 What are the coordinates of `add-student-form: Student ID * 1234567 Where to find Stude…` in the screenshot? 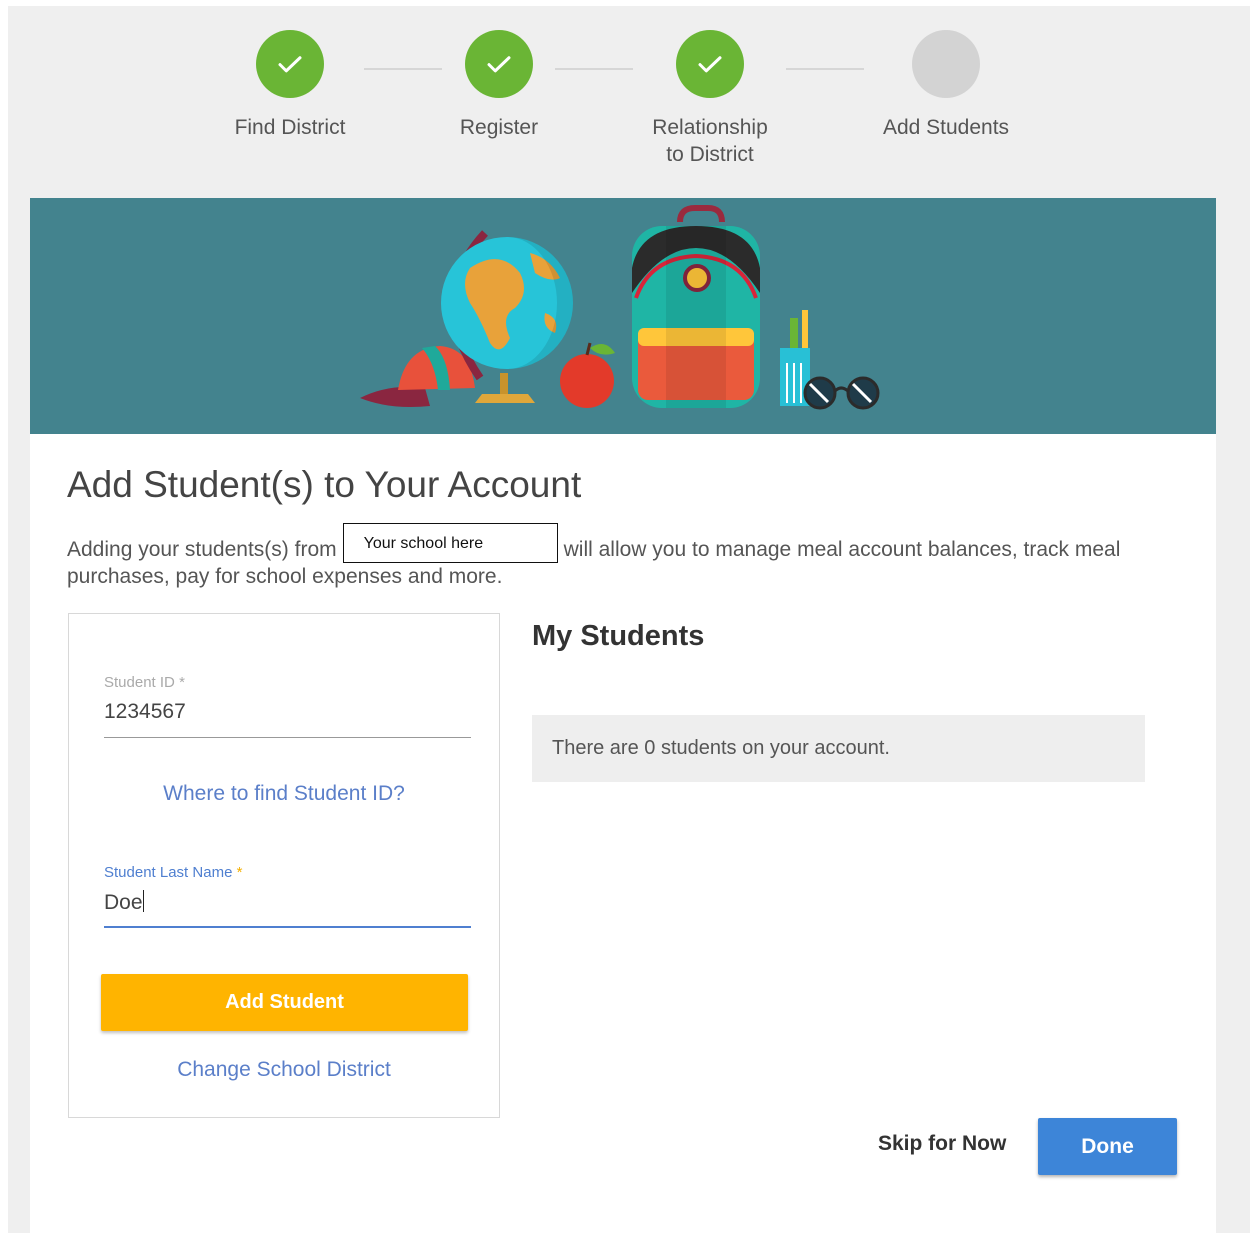 It's located at (284, 865).